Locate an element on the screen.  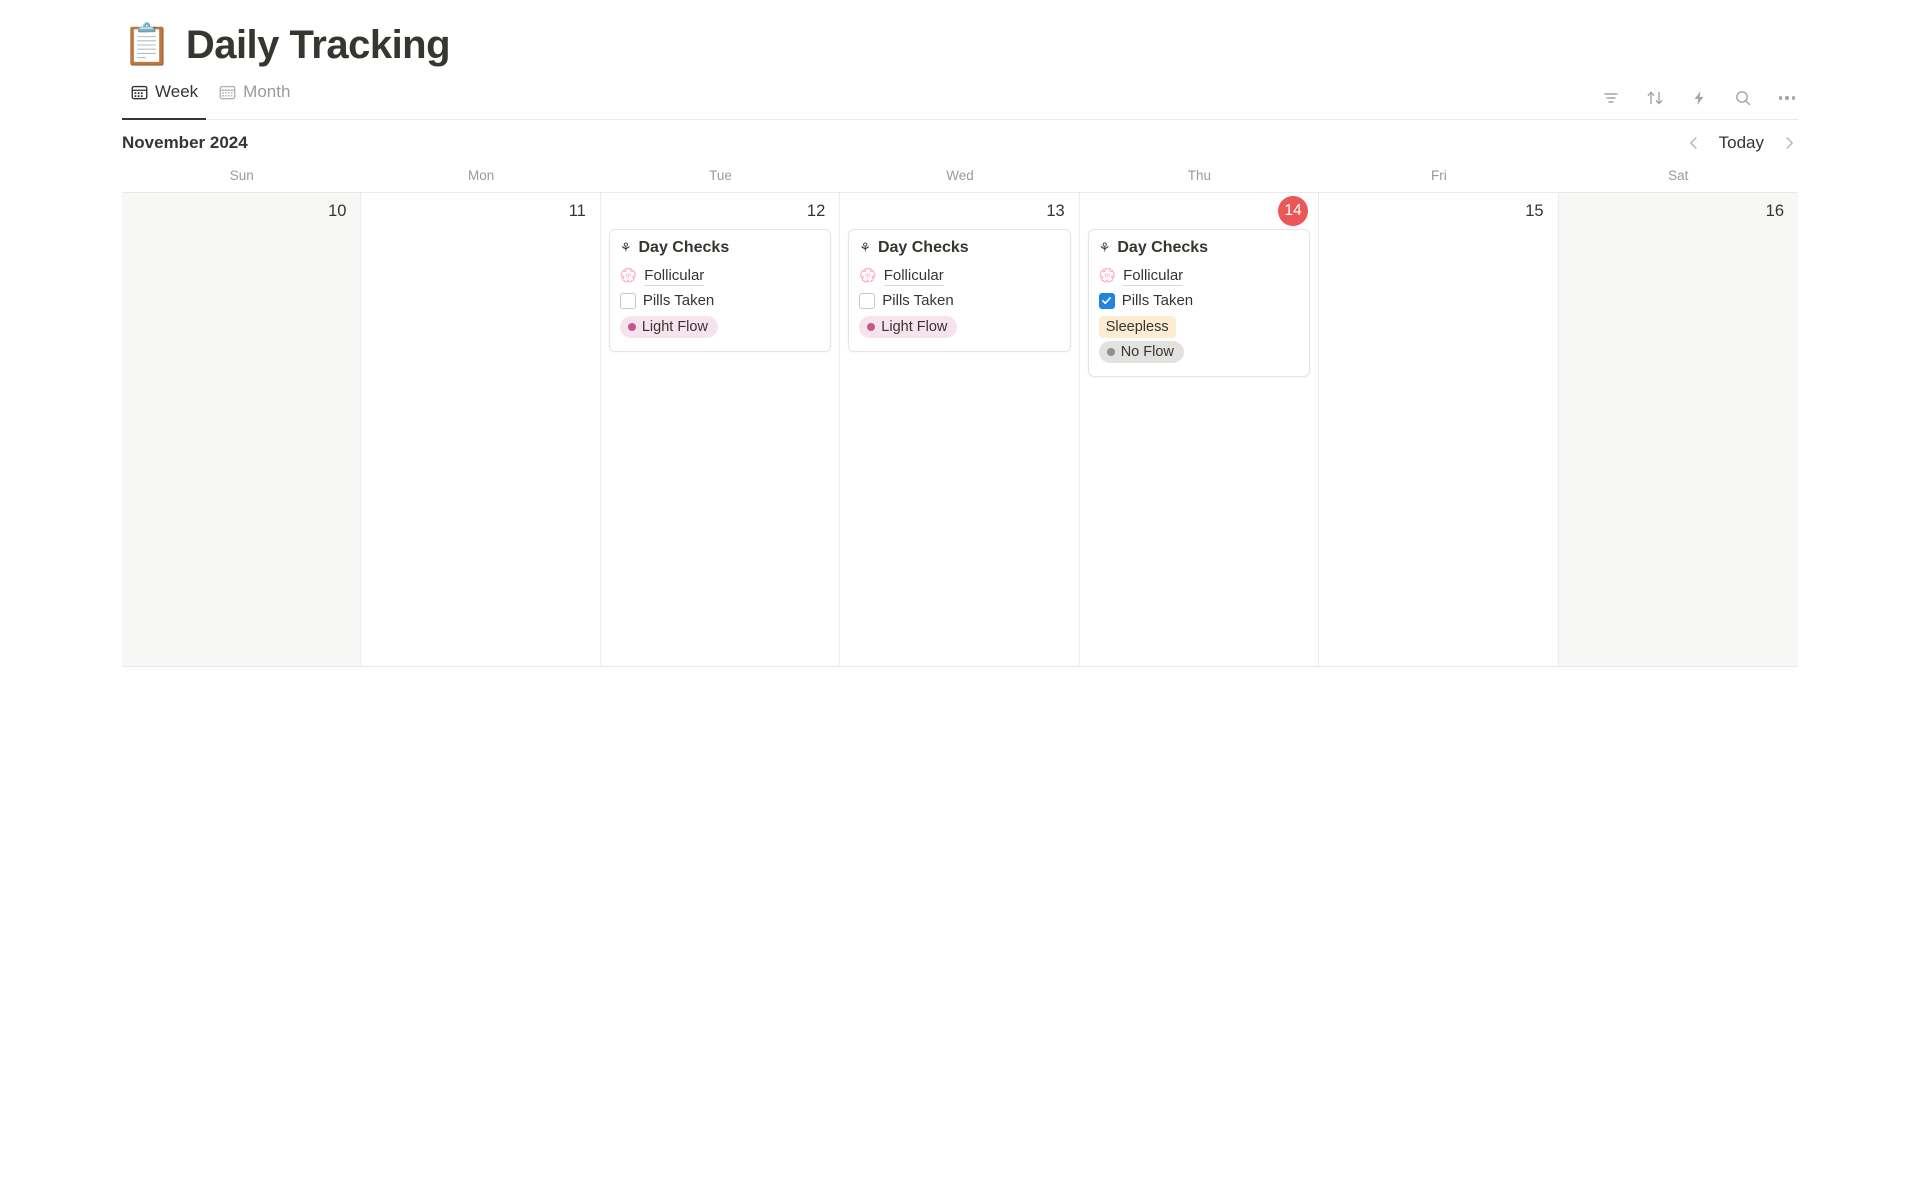
day-number: 11 is located at coordinates (577, 211).